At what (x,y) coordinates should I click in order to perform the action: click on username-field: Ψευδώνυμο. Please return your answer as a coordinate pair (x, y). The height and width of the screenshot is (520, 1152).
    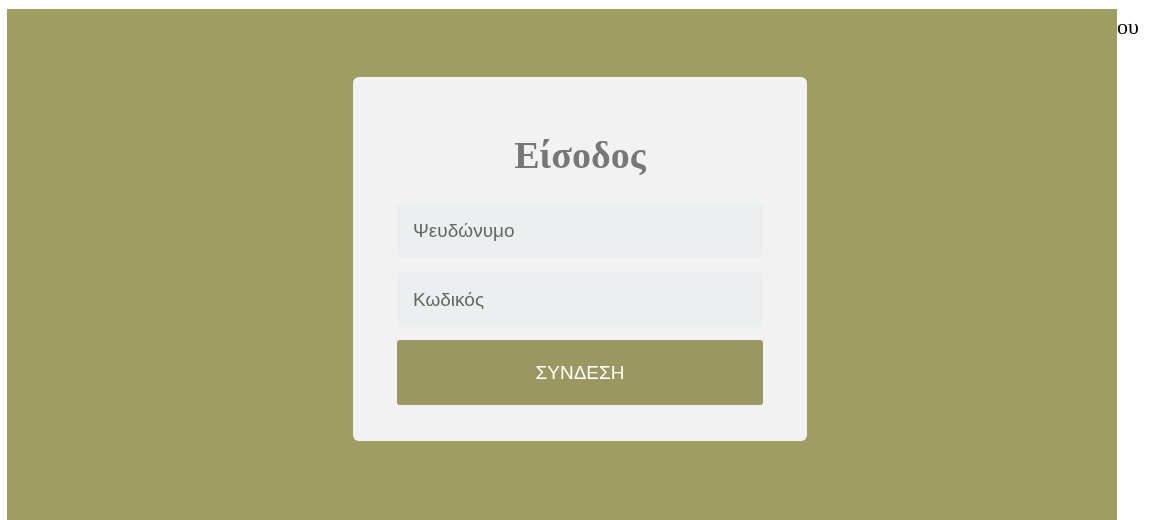
    Looking at the image, I should click on (580, 230).